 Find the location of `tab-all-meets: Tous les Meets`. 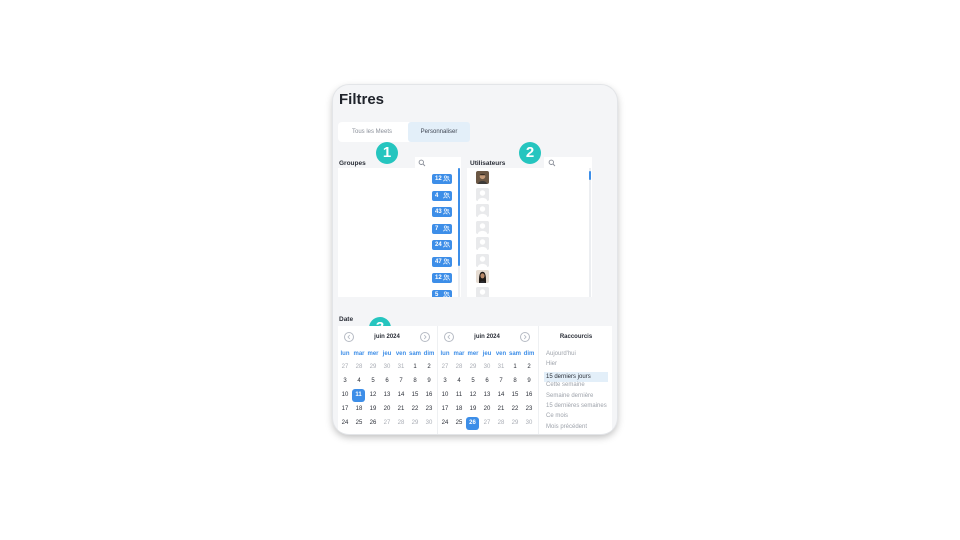

tab-all-meets: Tous les Meets is located at coordinates (372, 132).